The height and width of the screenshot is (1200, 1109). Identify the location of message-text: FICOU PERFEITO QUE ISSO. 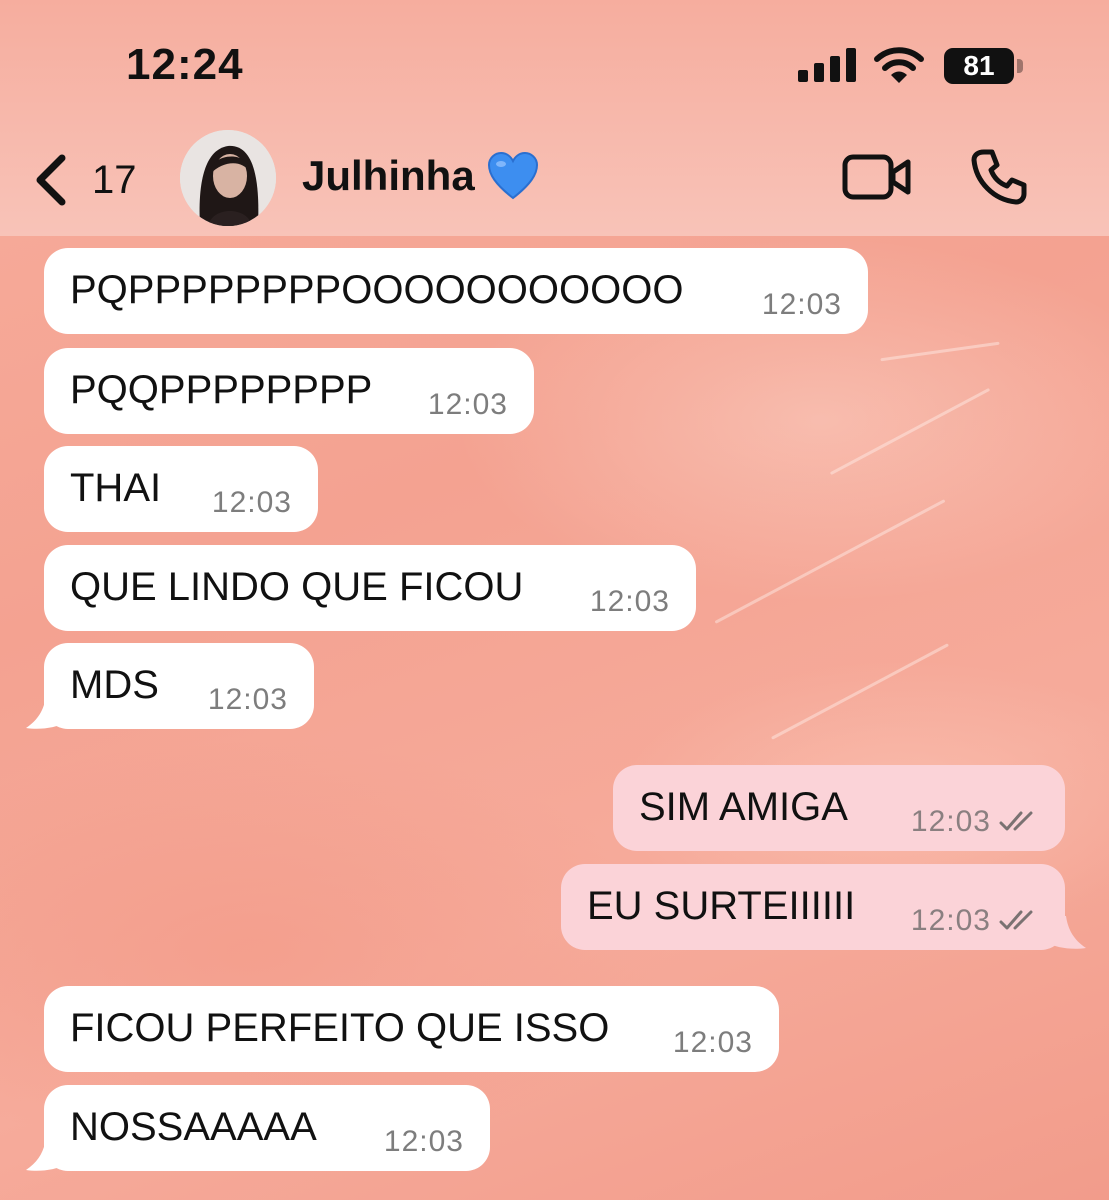
(340, 1028).